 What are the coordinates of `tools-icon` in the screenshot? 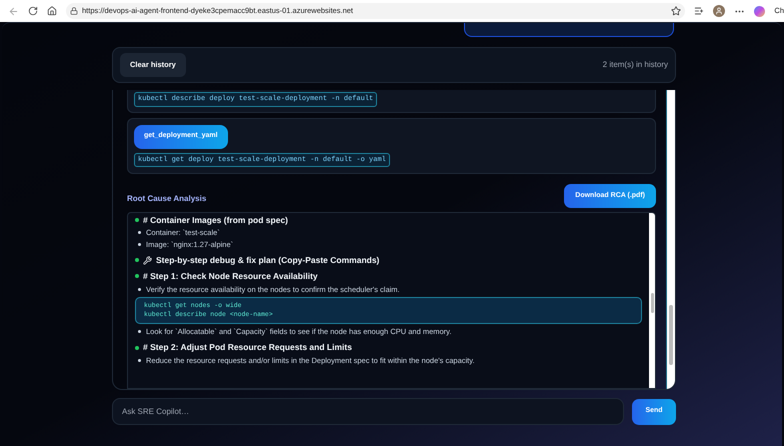 It's located at (147, 260).